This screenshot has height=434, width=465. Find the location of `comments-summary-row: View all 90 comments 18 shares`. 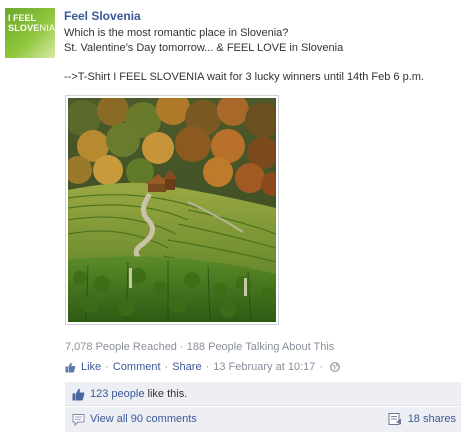

comments-summary-row: View all 90 comments 18 shares is located at coordinates (263, 419).